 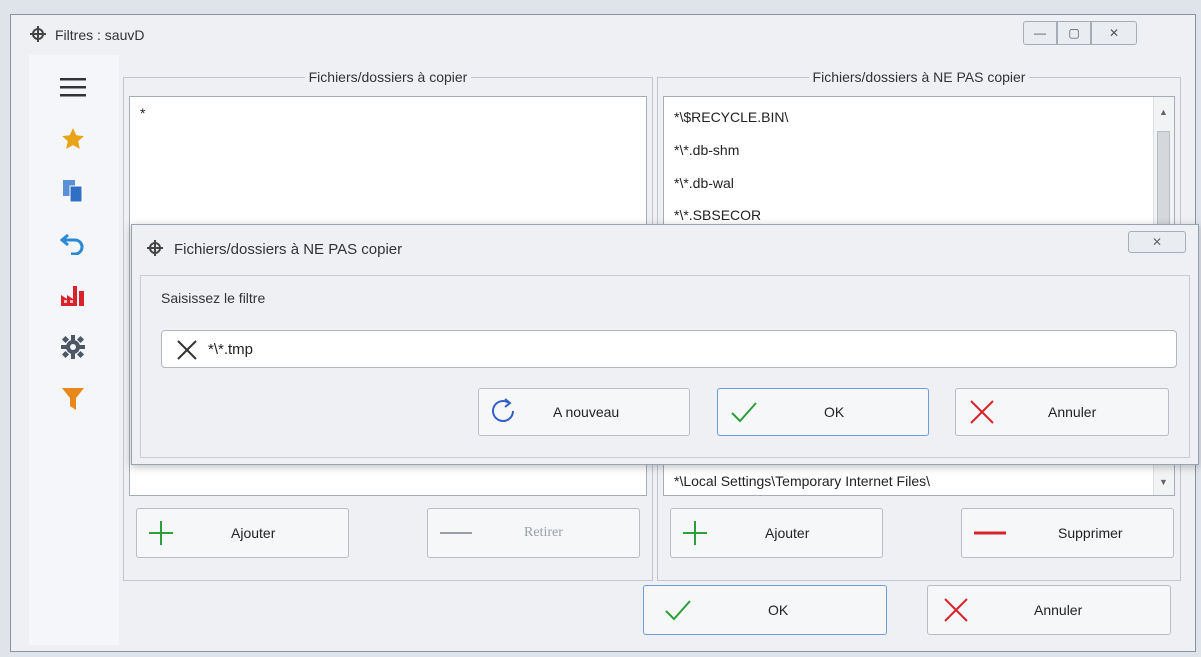 I want to click on sidebar, so click(x=74, y=350).